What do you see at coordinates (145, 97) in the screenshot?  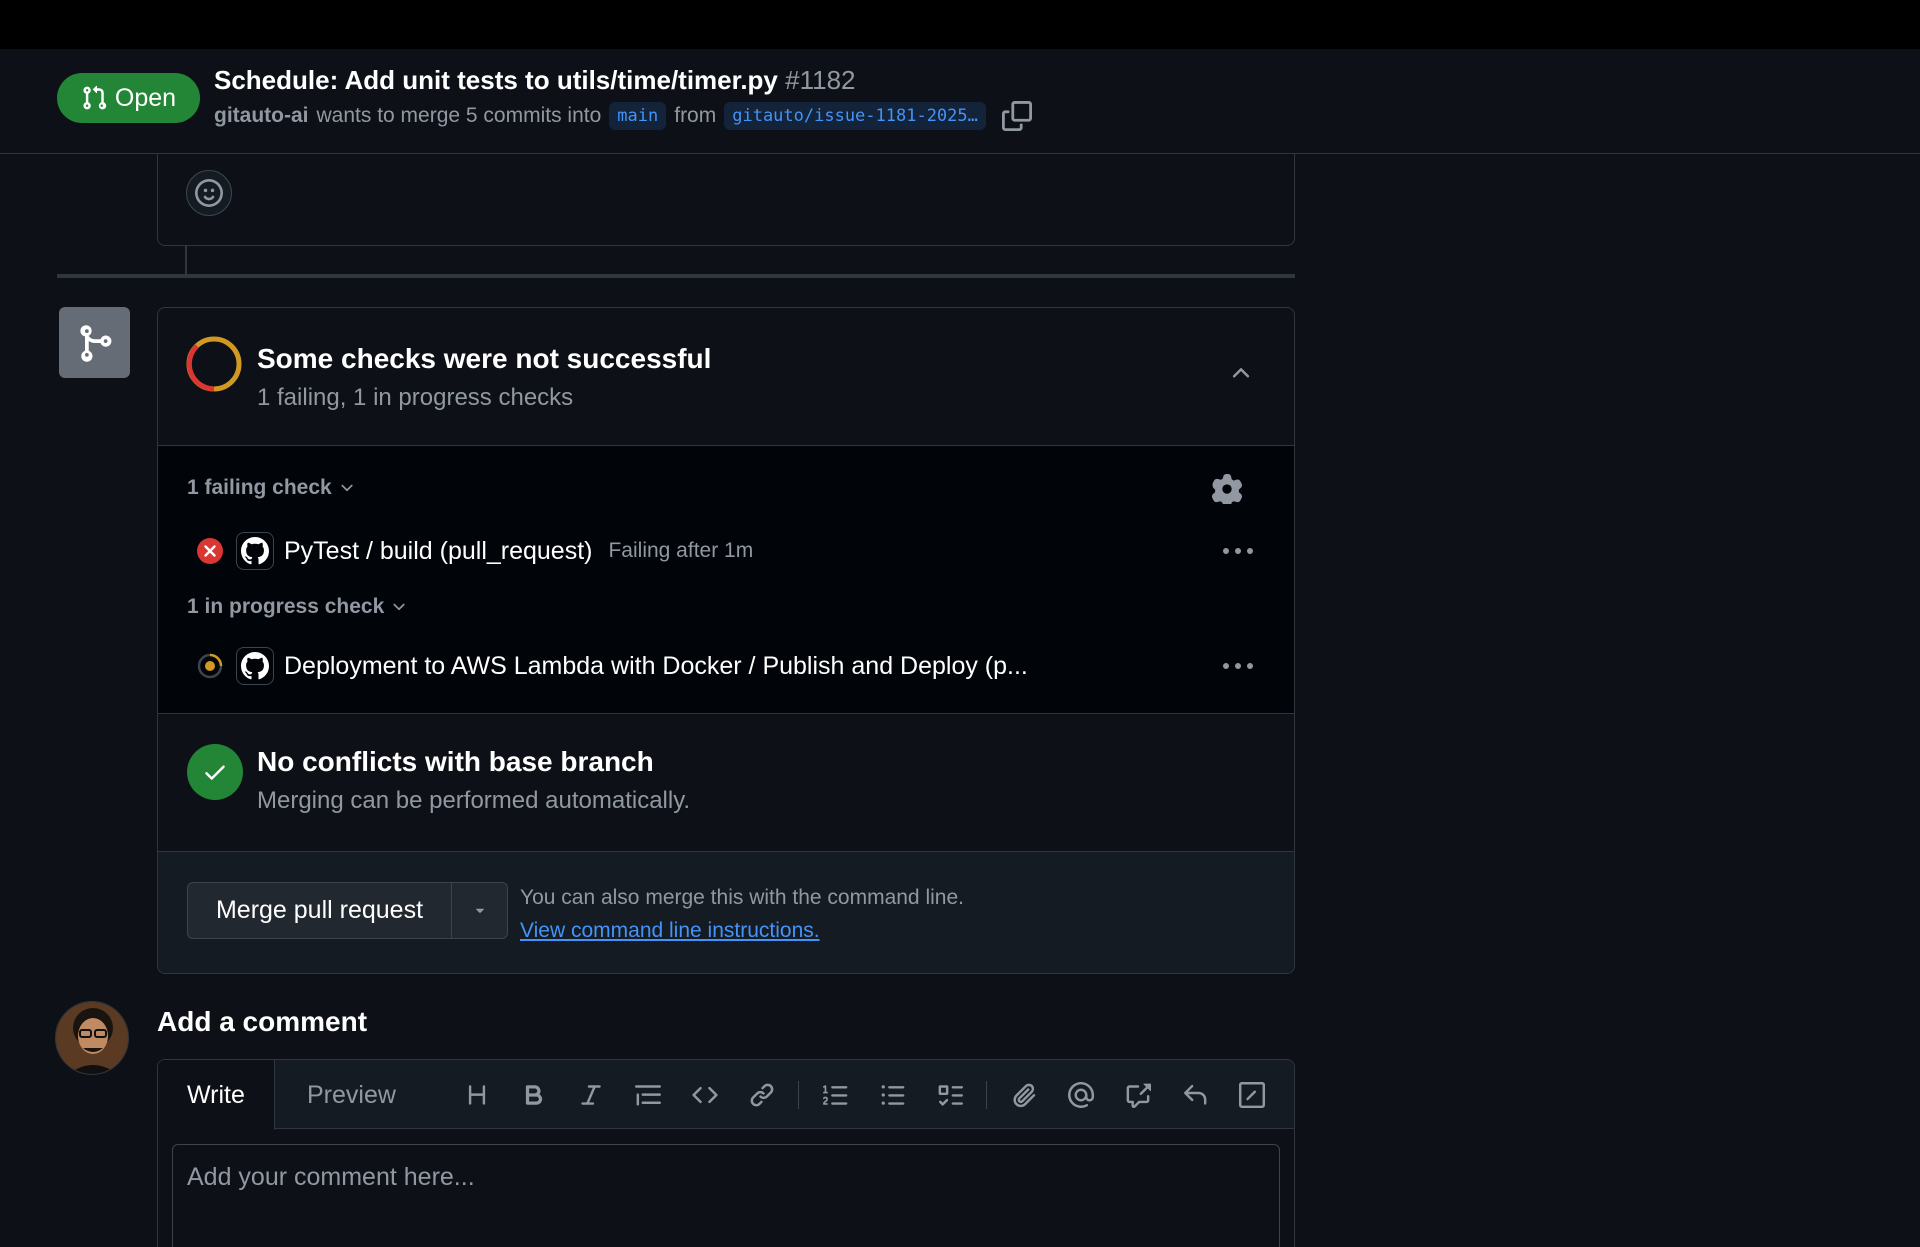 I see `pr-state-label: Open` at bounding box center [145, 97].